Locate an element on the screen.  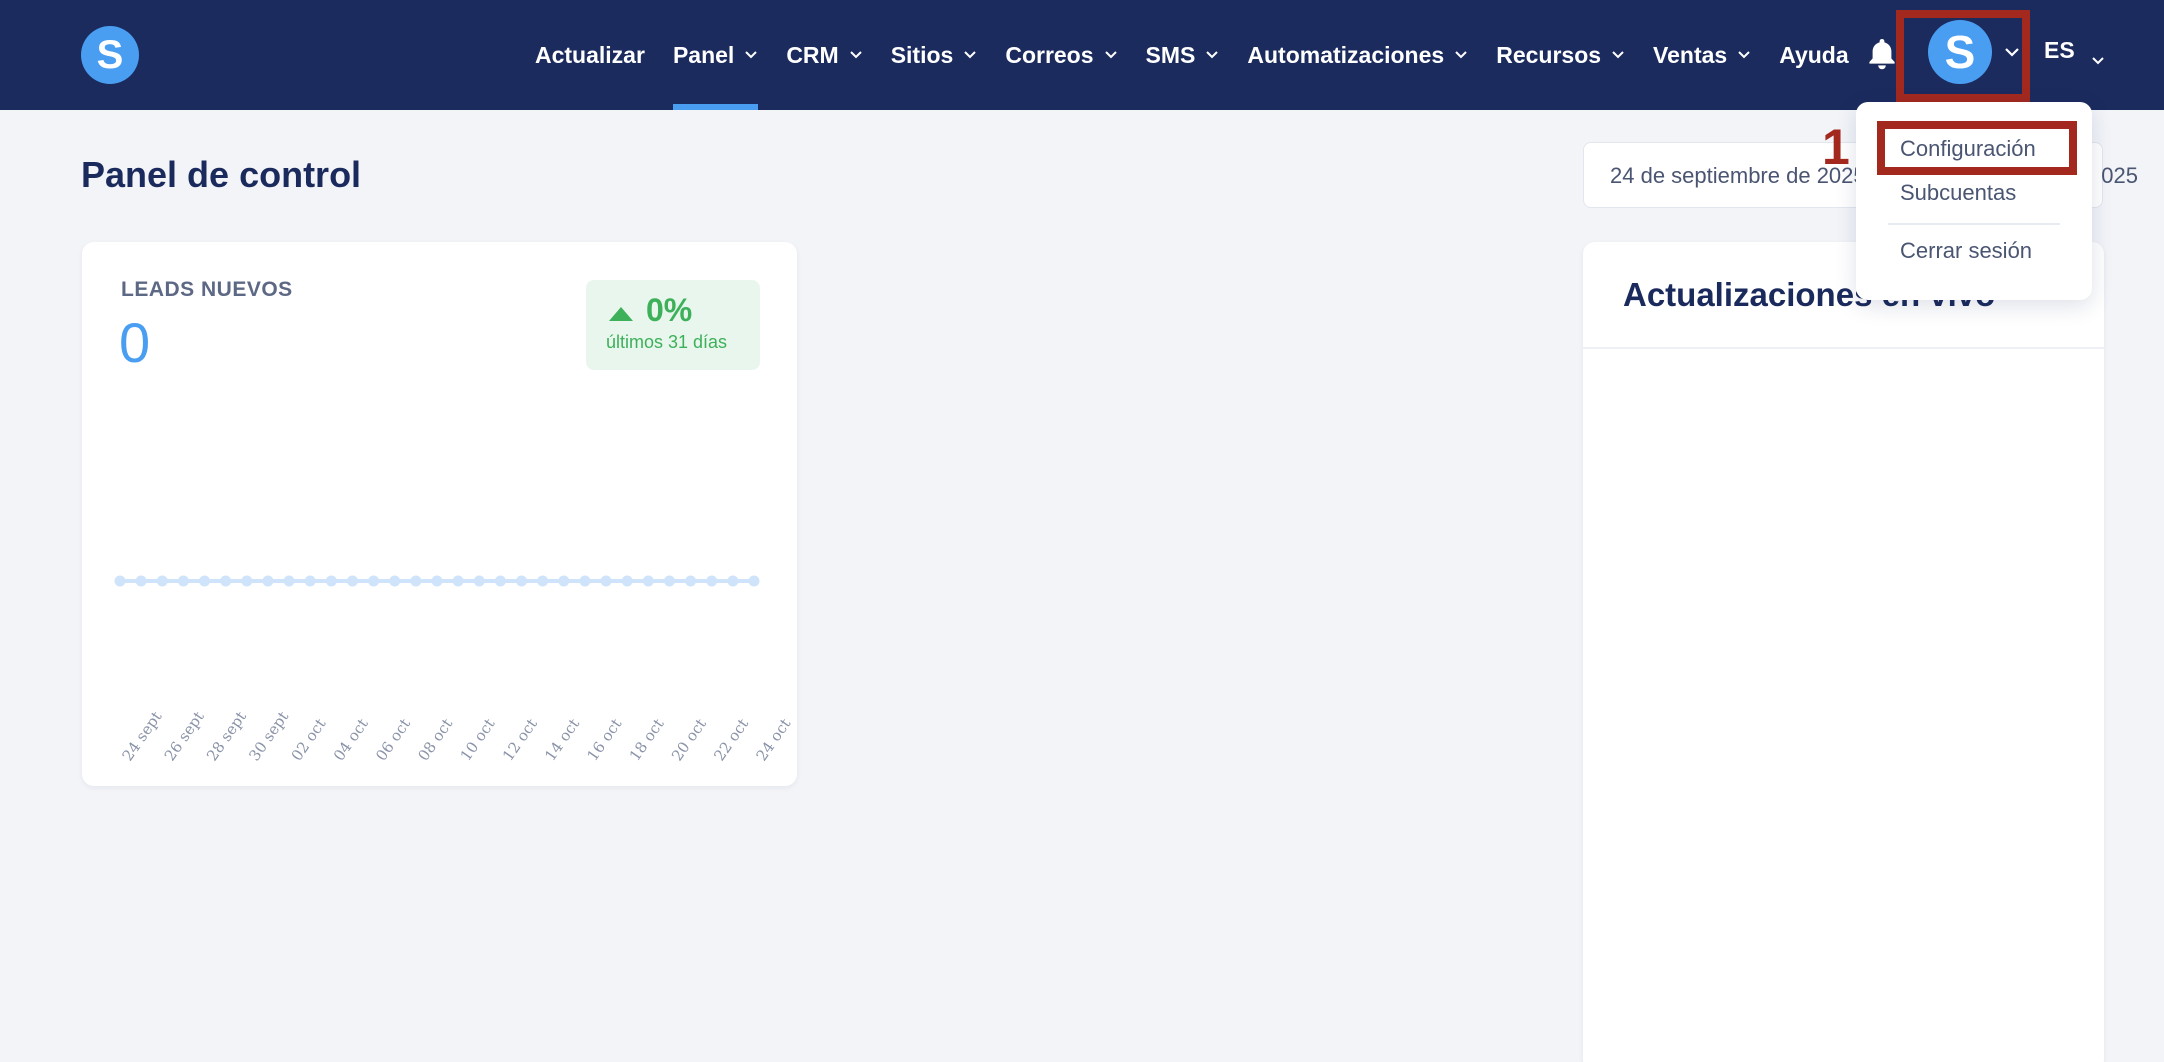
nav-item-crm: CRM is located at coordinates (824, 55).